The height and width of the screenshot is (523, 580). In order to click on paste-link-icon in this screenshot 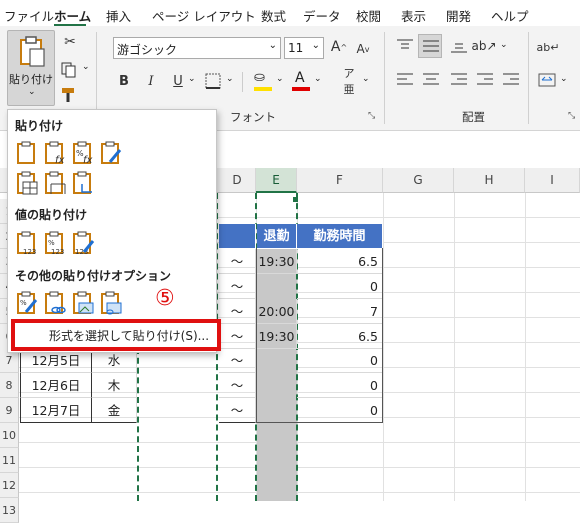, I will do `click(55, 303)`.